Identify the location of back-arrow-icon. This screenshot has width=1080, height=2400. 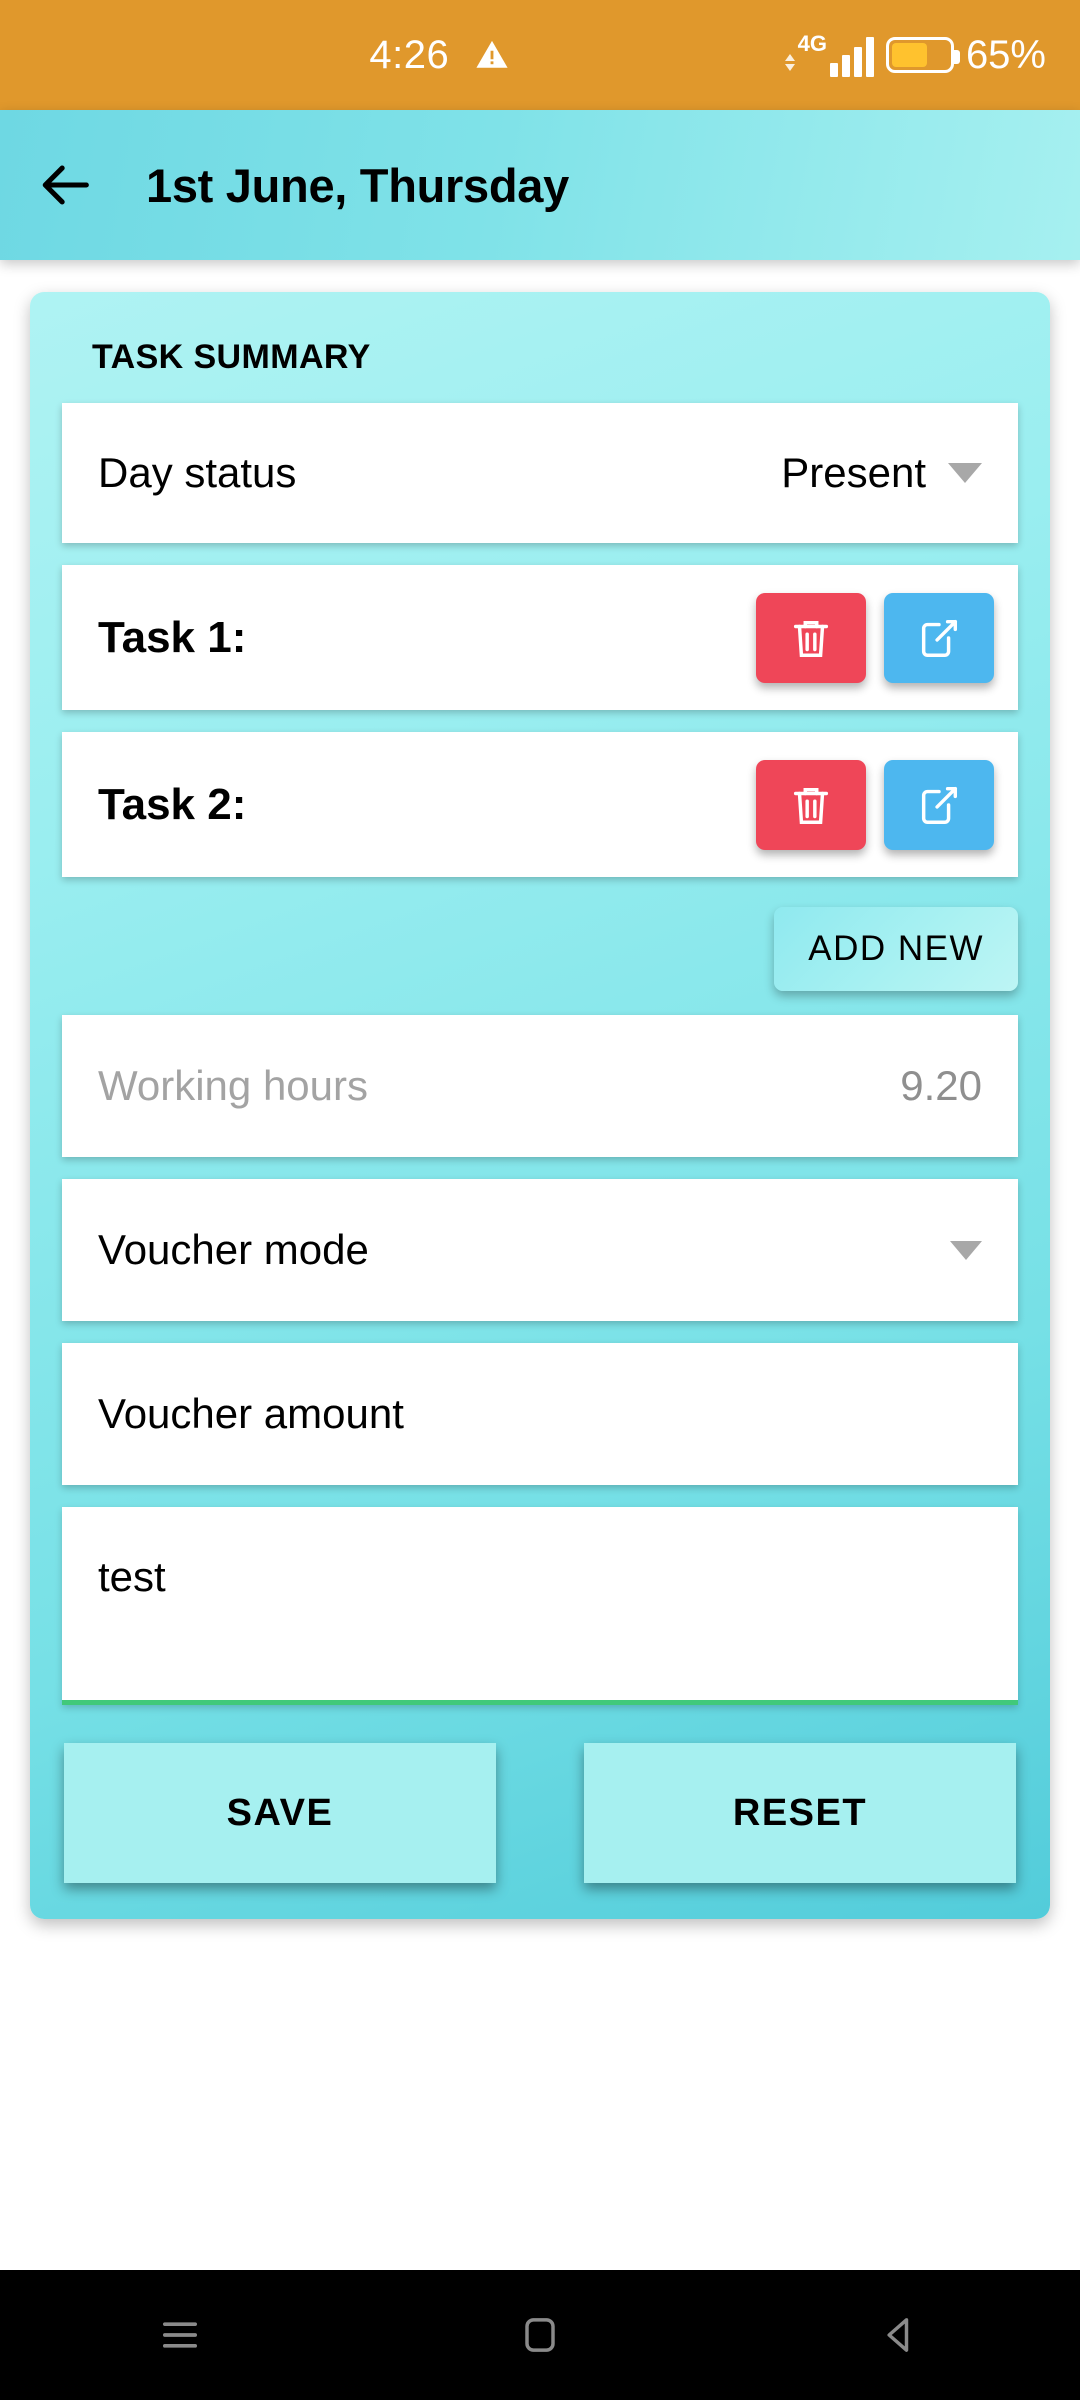
(67, 185).